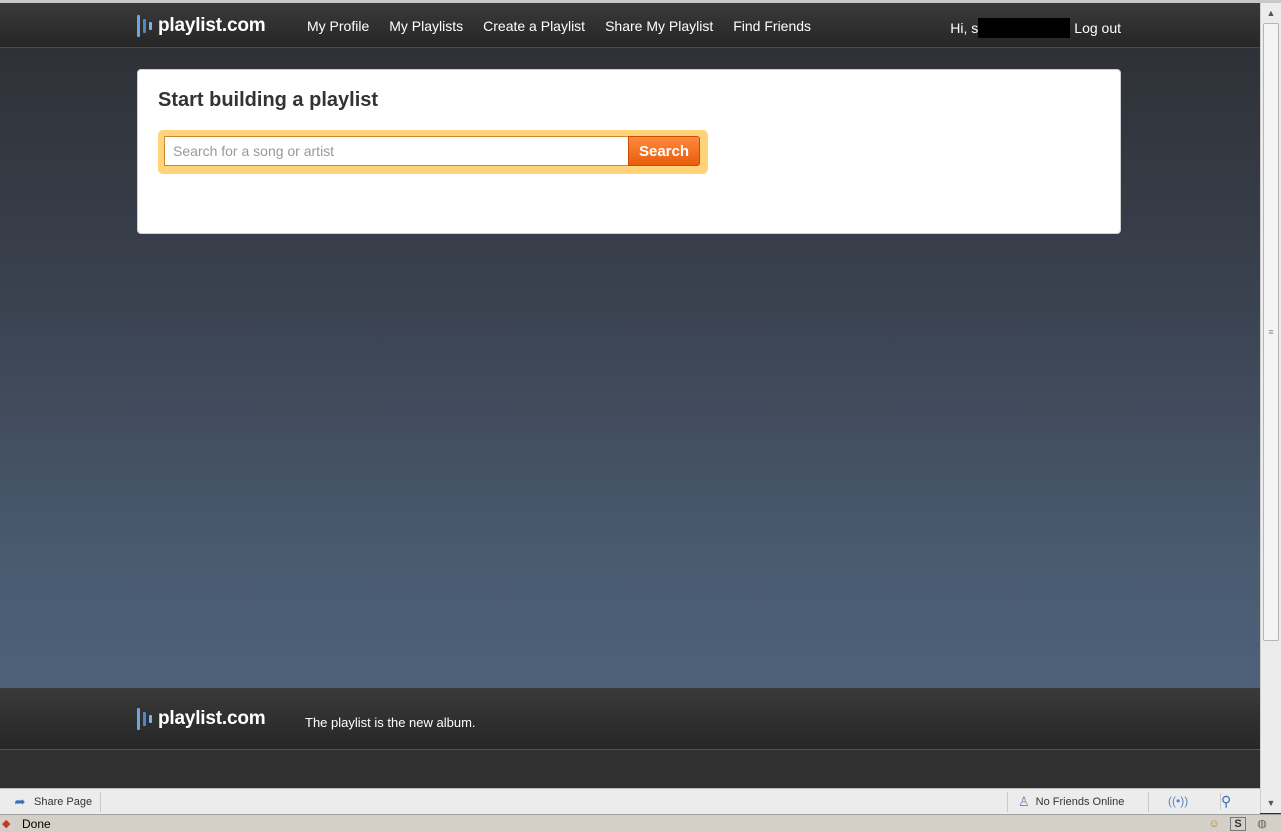 The height and width of the screenshot is (832, 1281). Describe the element at coordinates (630, 801) in the screenshot. I see `social-toolbar: ➦ Share Page ♙ No Friends Online ((•)) ⚲` at that location.